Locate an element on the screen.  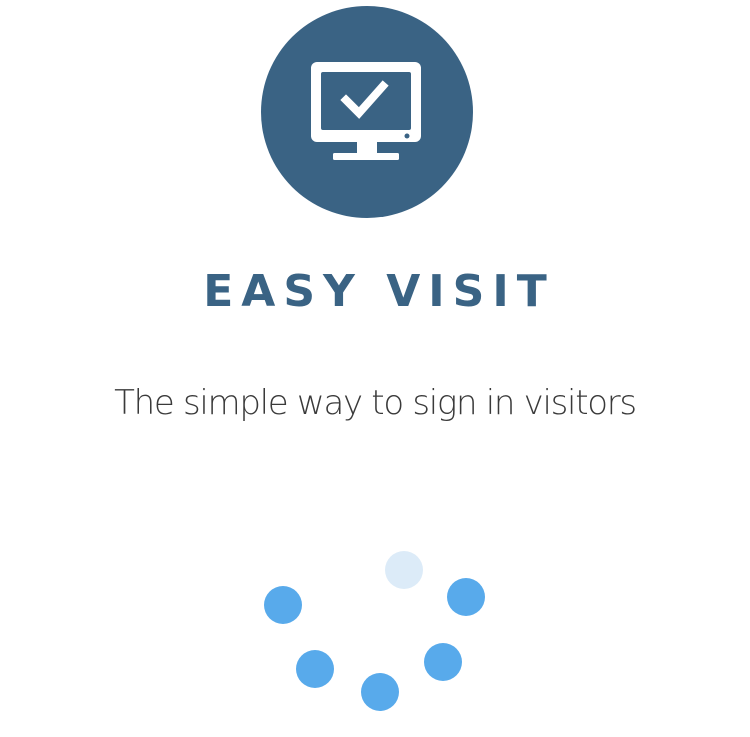
app-logo is located at coordinates (367, 112).